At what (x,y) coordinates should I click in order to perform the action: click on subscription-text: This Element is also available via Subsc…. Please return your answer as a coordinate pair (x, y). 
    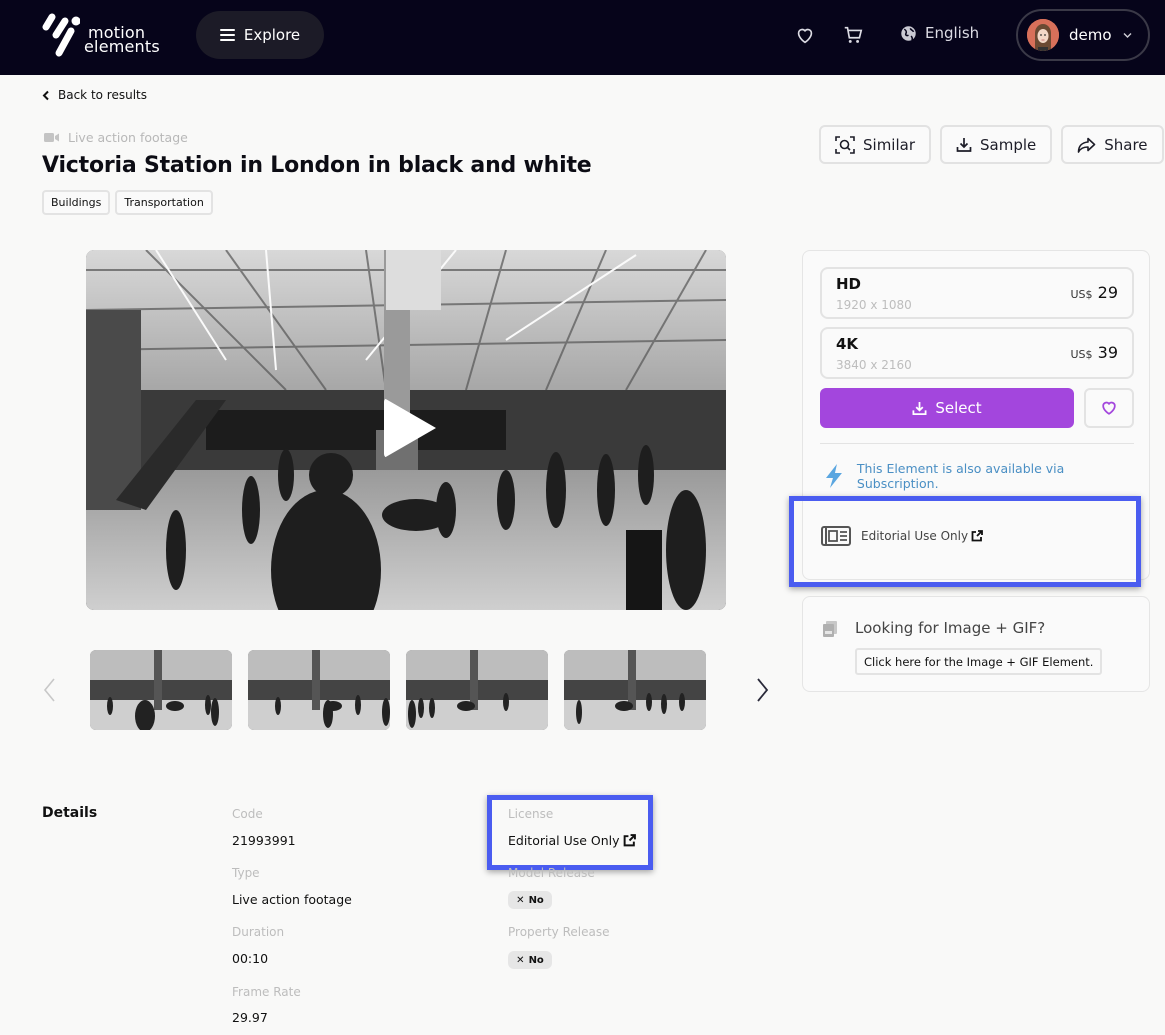
    Looking at the image, I should click on (960, 476).